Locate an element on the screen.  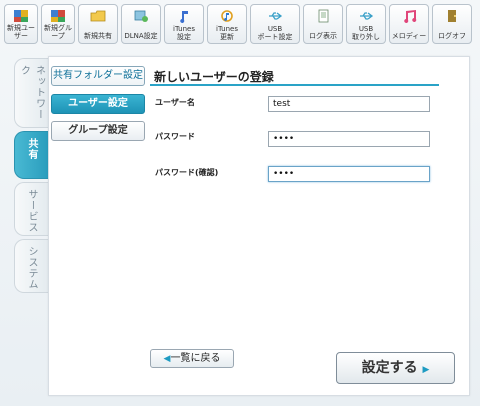
refresh-music-icon is located at coordinates (227, 16).